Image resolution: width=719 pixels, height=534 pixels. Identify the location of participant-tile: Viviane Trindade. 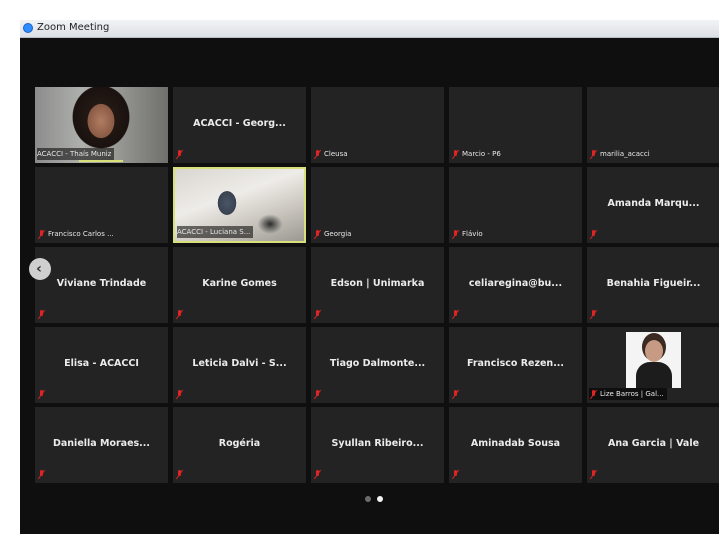
(101, 285).